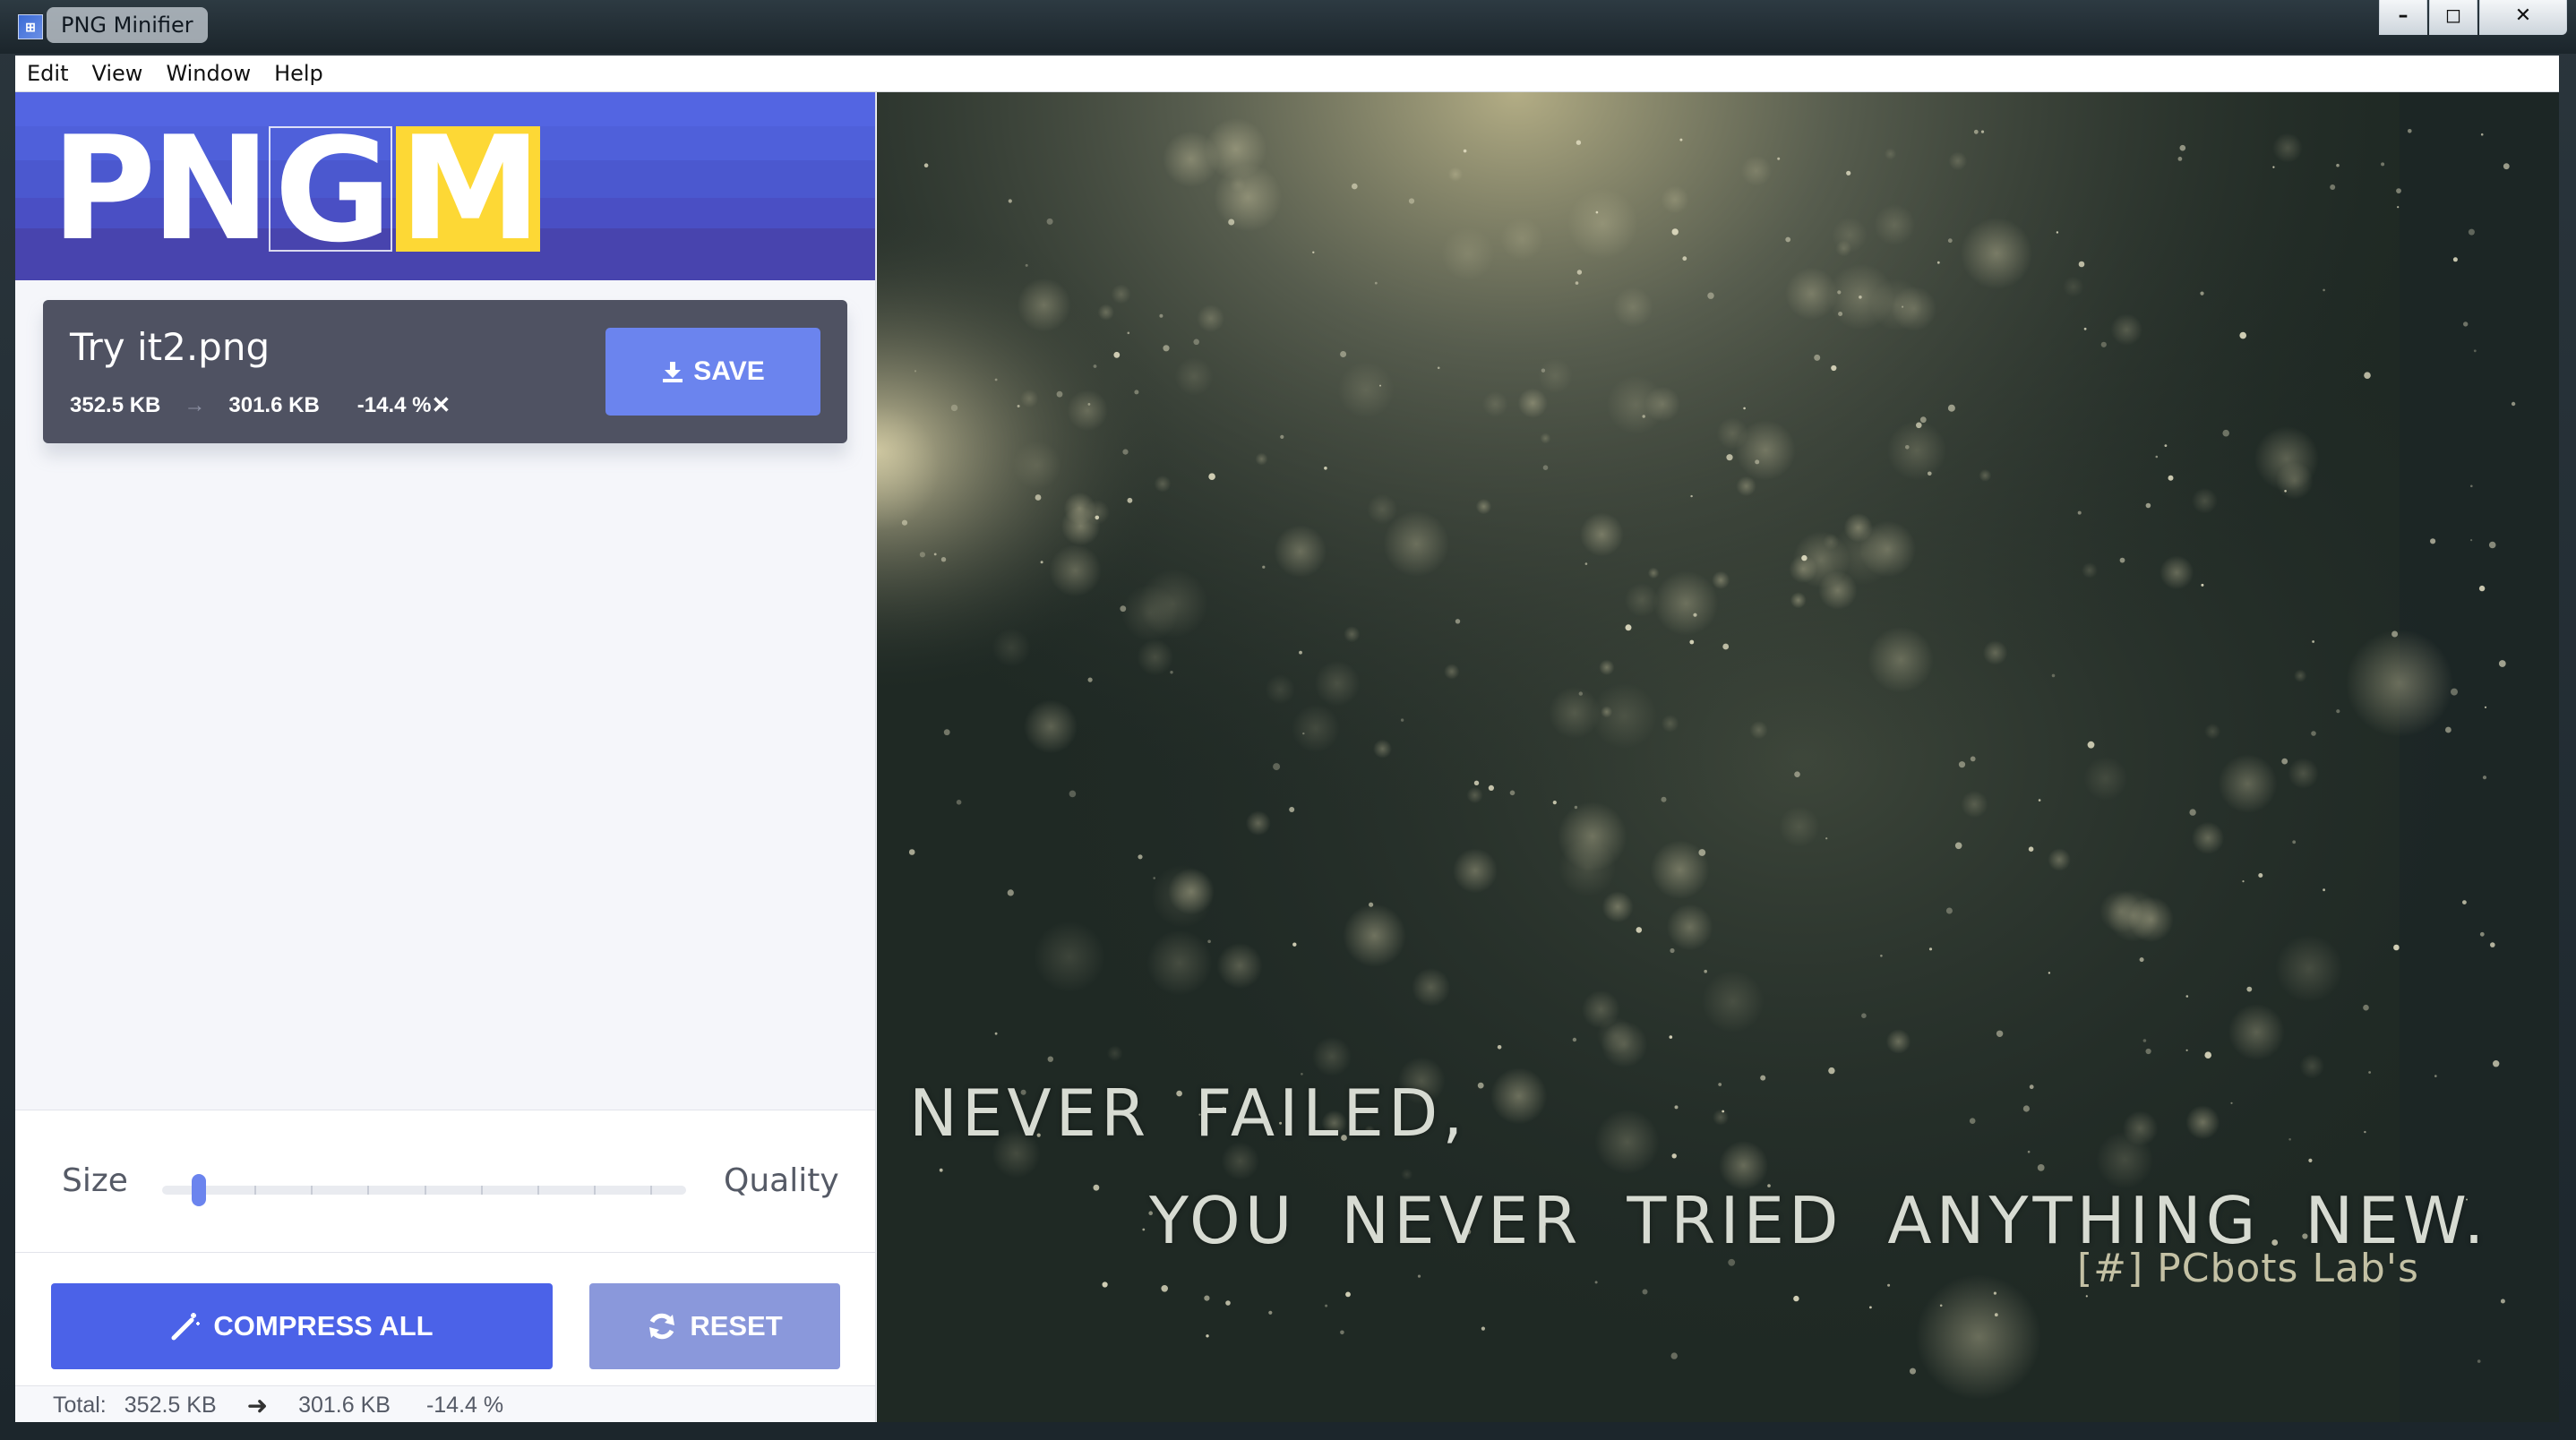 Image resolution: width=2576 pixels, height=1440 pixels. Describe the element at coordinates (103, 188) in the screenshot. I see `logo-letter-p: P` at that location.